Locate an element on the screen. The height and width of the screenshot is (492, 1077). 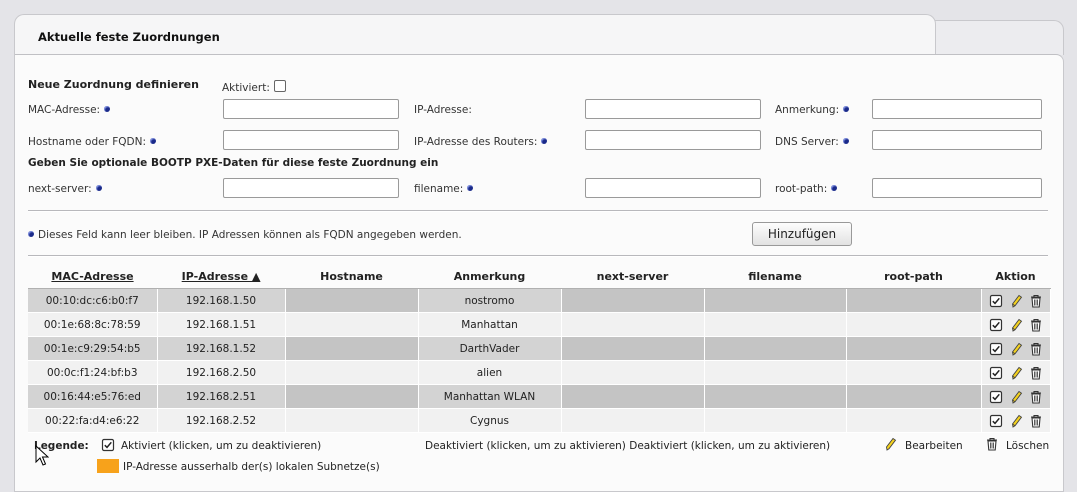
column-header-ip: IP-Adresse ▲ is located at coordinates (221, 276).